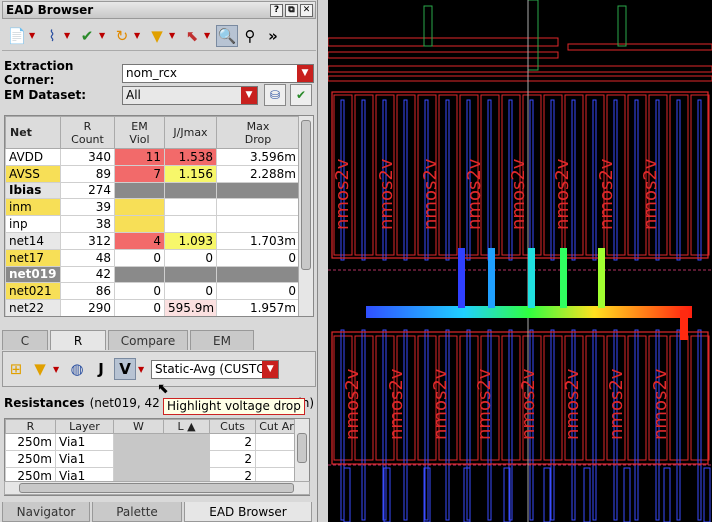 The image size is (712, 522). What do you see at coordinates (138, 442) in the screenshot?
I see `w-cell` at bounding box center [138, 442].